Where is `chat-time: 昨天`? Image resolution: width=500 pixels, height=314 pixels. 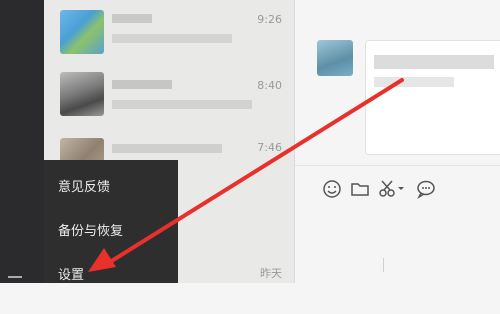
chat-time: 昨天 is located at coordinates (271, 273).